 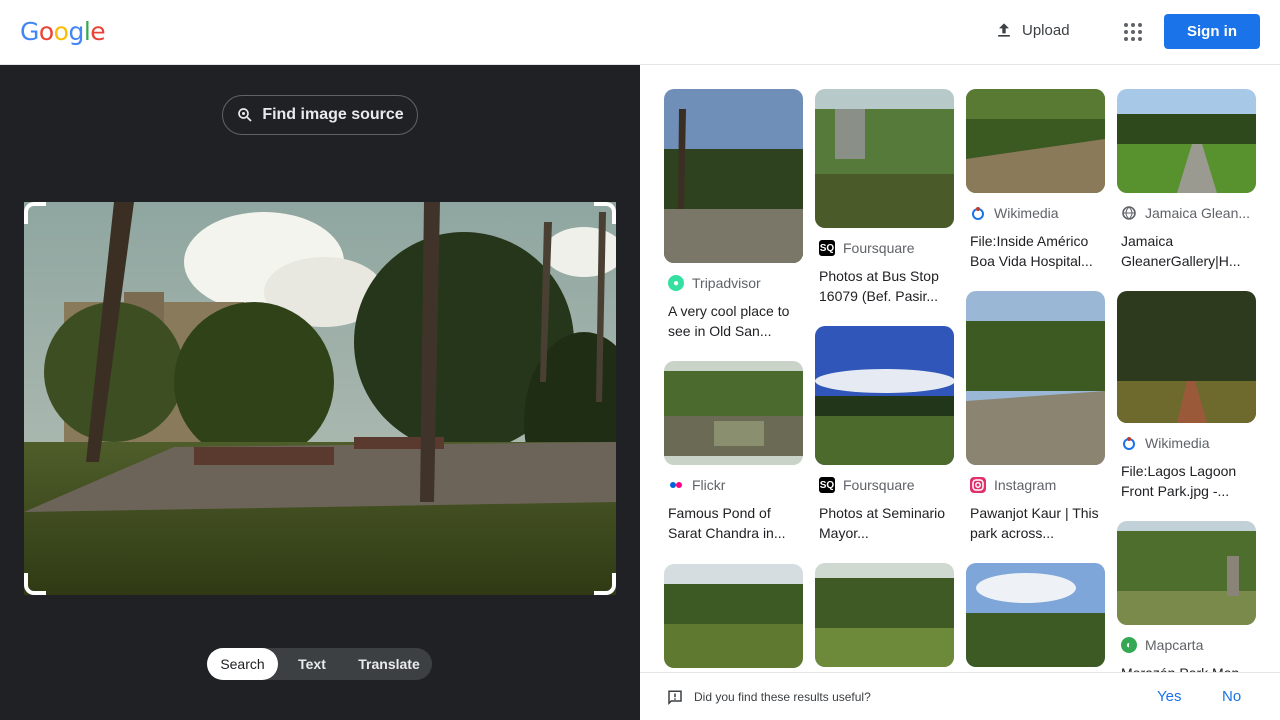 What do you see at coordinates (1212, 31) in the screenshot?
I see `sign-in-button: Sign in` at bounding box center [1212, 31].